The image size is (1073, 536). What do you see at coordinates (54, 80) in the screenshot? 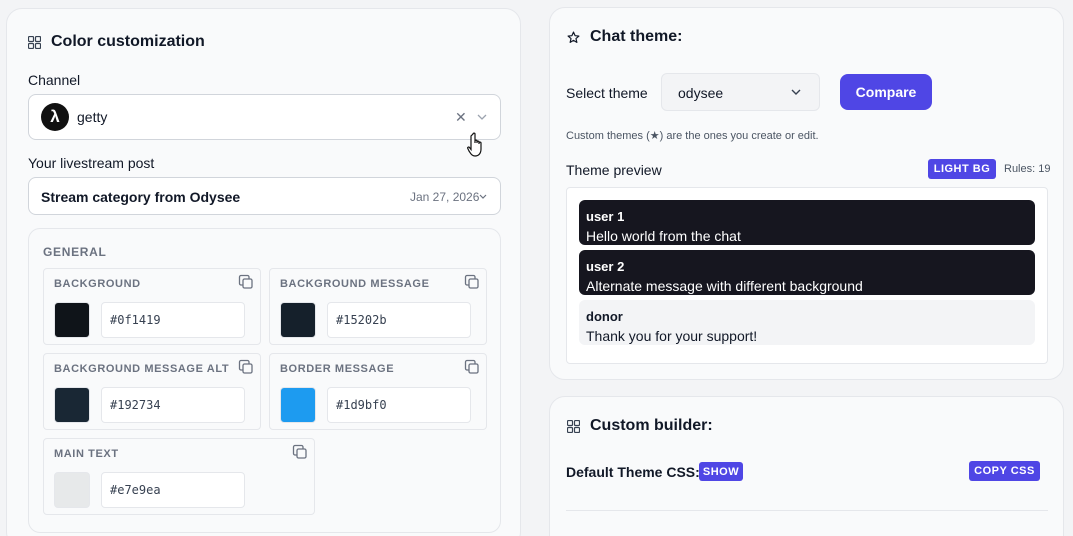
I see `channel-label: Channel` at bounding box center [54, 80].